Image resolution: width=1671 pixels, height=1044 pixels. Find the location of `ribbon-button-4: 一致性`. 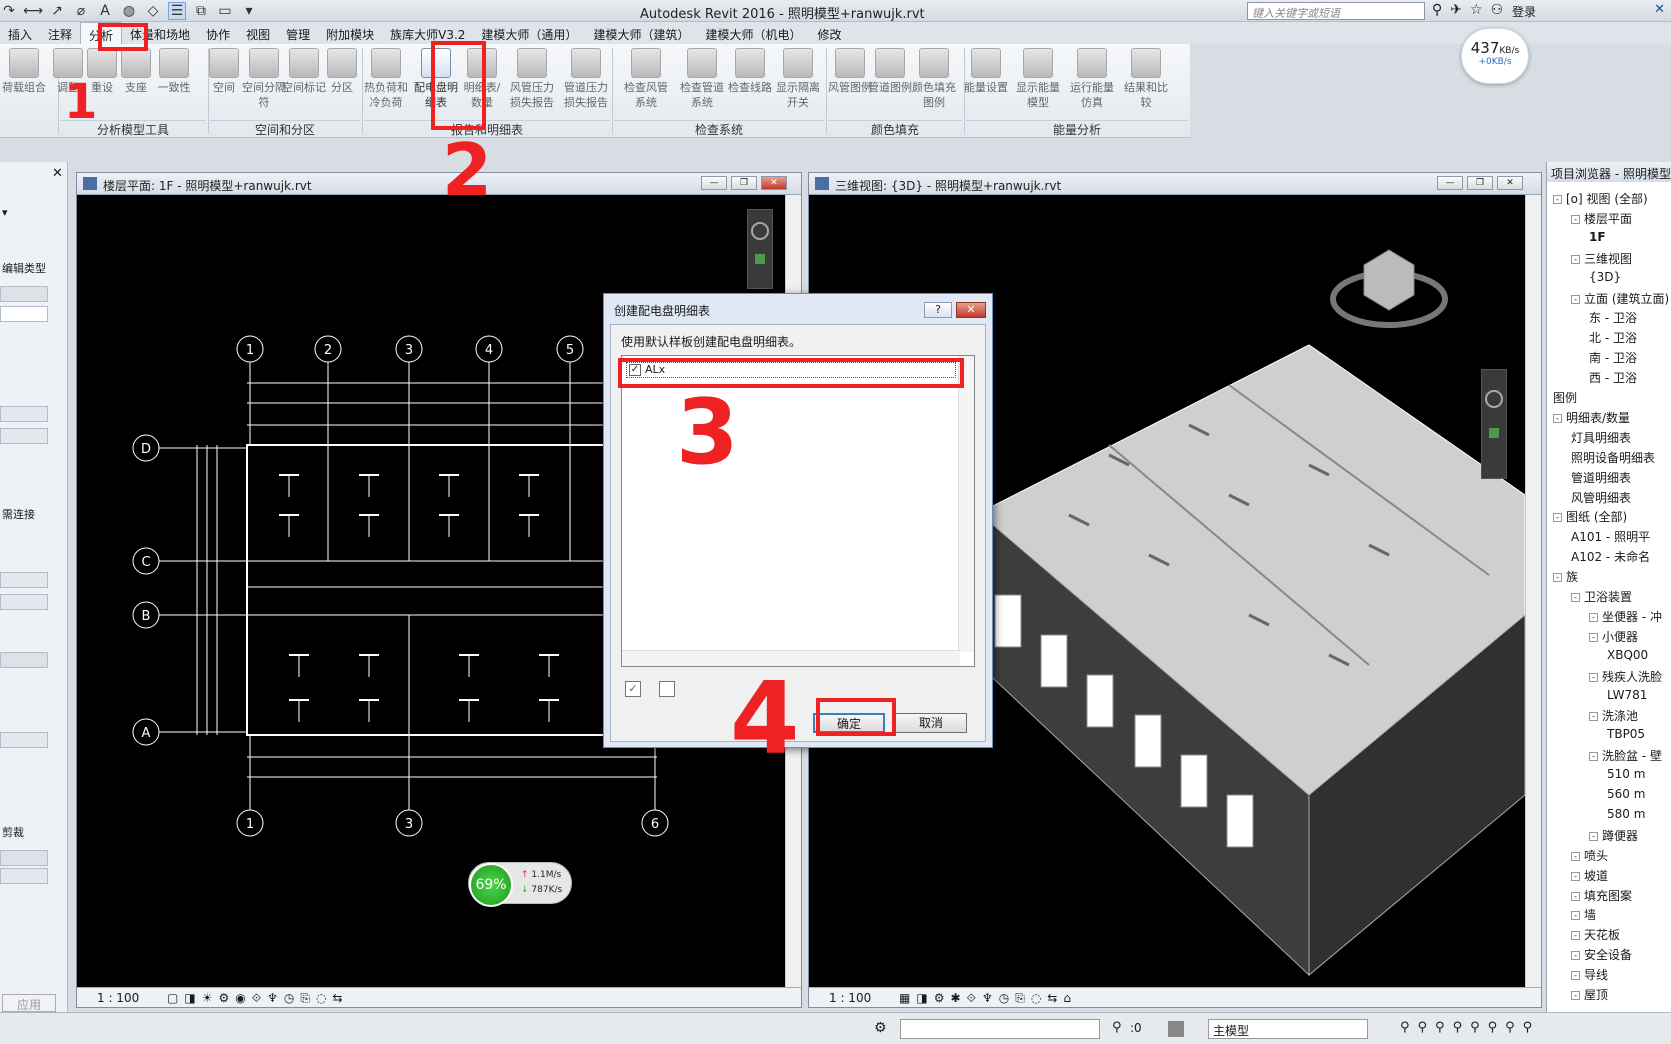

ribbon-button-4: 一致性 is located at coordinates (174, 71).